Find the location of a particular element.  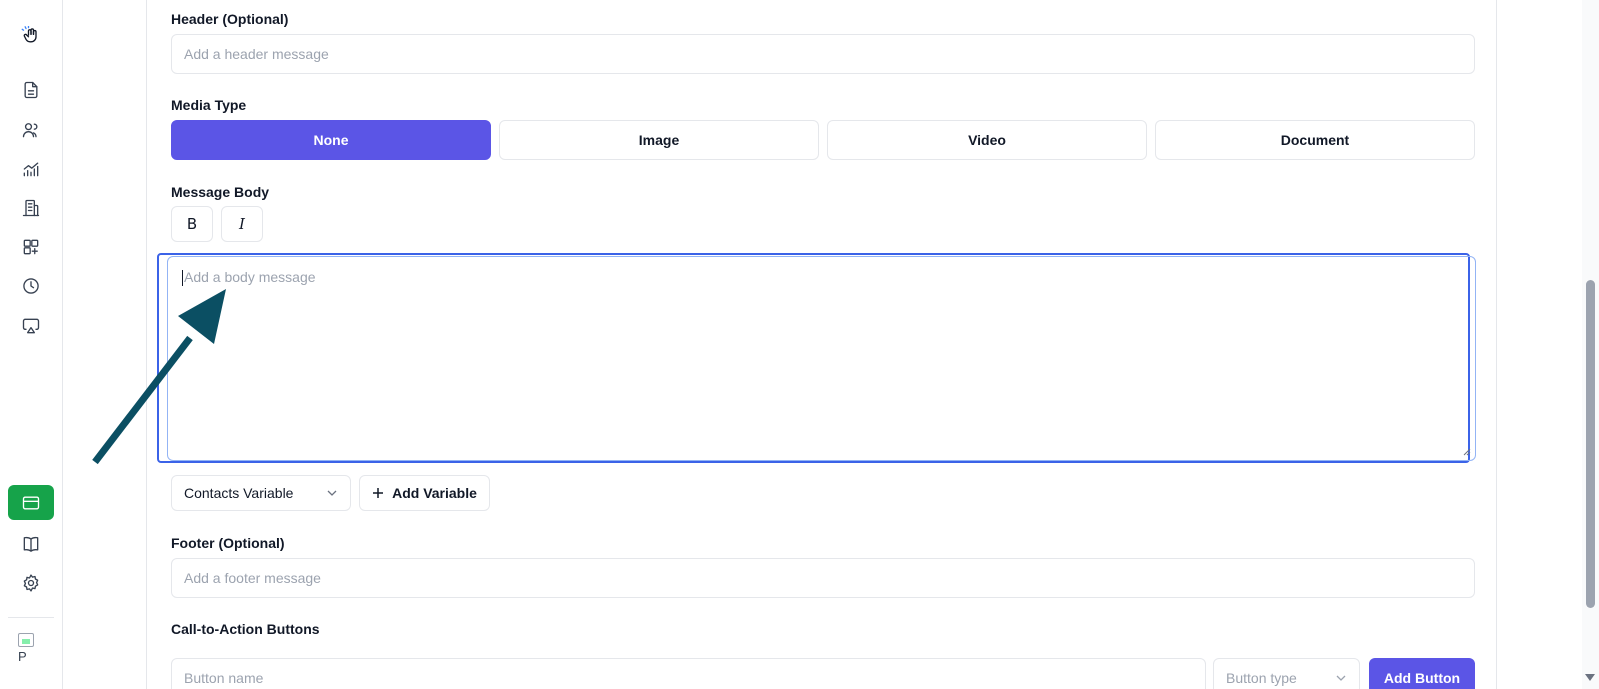

broken-image-icon is located at coordinates (26, 640).